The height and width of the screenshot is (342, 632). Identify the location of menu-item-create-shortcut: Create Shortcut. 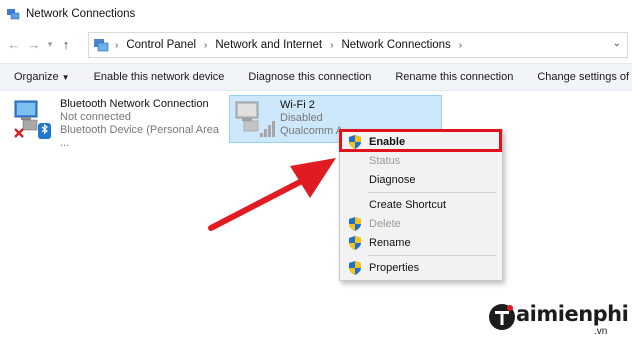
(421, 205).